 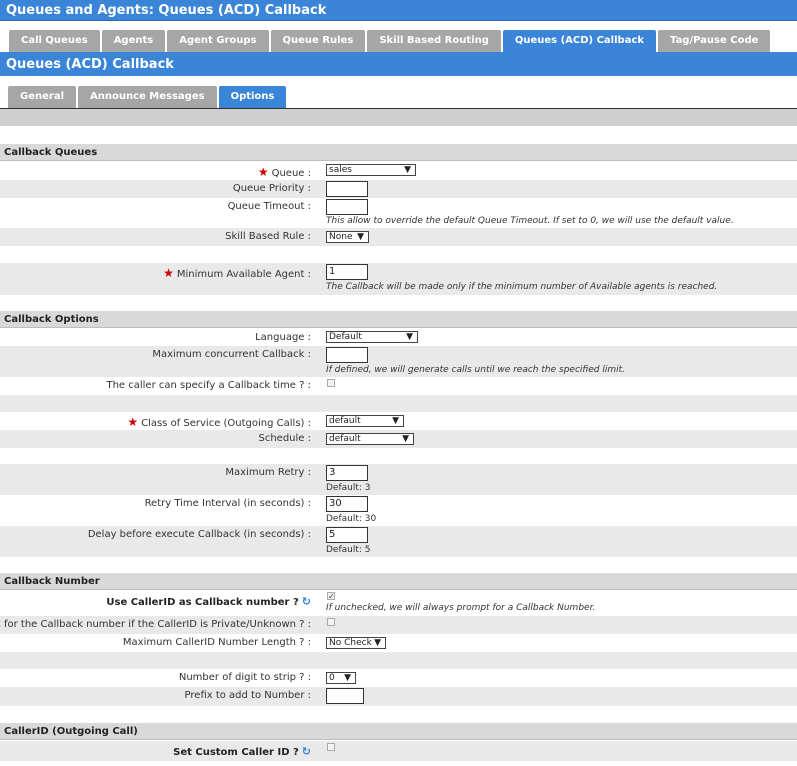 What do you see at coordinates (347, 355) in the screenshot?
I see `max-concurrent-input` at bounding box center [347, 355].